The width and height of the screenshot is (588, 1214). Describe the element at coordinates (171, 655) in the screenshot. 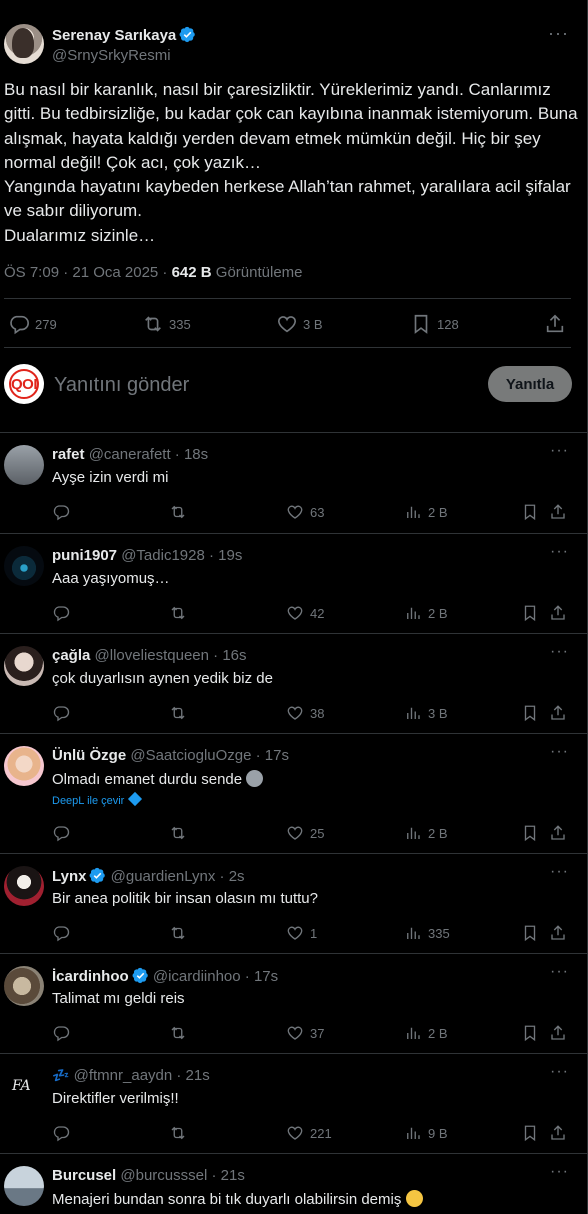

I see `reply-author-handle: @lloveliestqueen · 16s` at that location.